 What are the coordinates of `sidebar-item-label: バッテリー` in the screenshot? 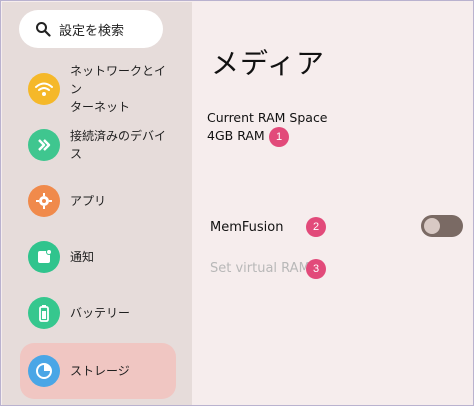 It's located at (100, 313).